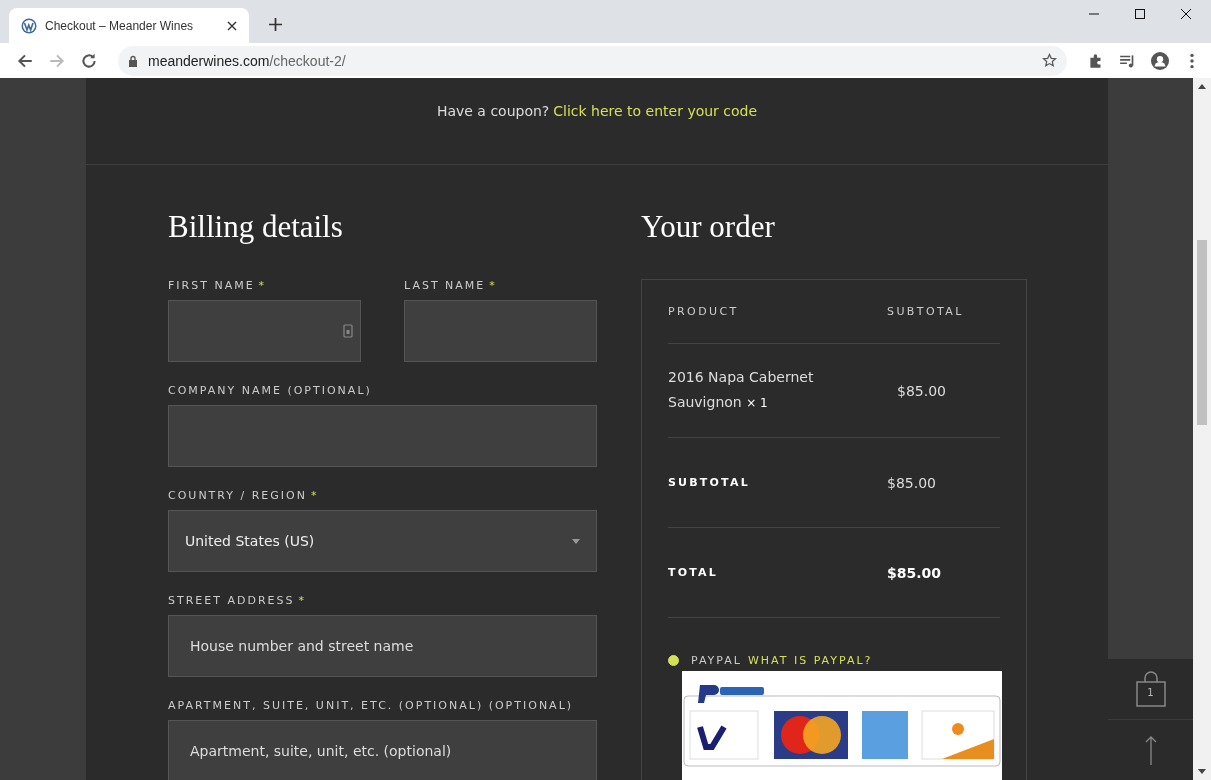 Image resolution: width=1211 pixels, height=780 pixels. What do you see at coordinates (1202, 86) in the screenshot?
I see `scroll-up-arrow-icon` at bounding box center [1202, 86].